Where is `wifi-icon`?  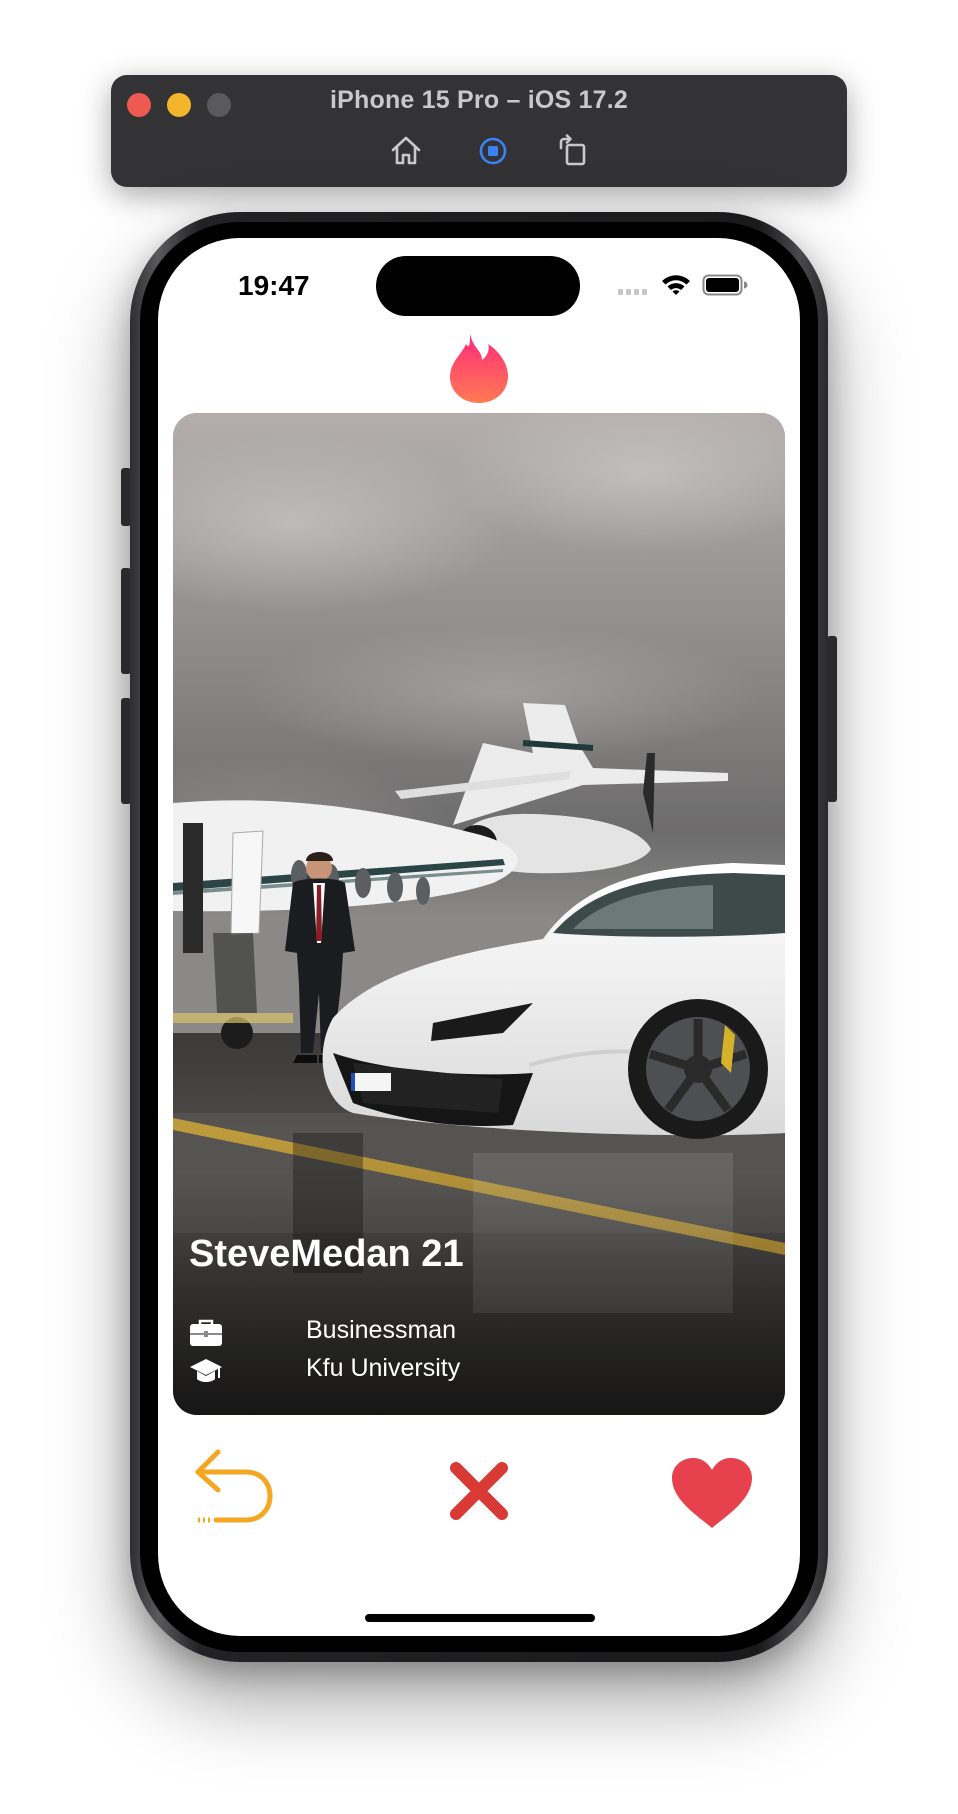 wifi-icon is located at coordinates (676, 286).